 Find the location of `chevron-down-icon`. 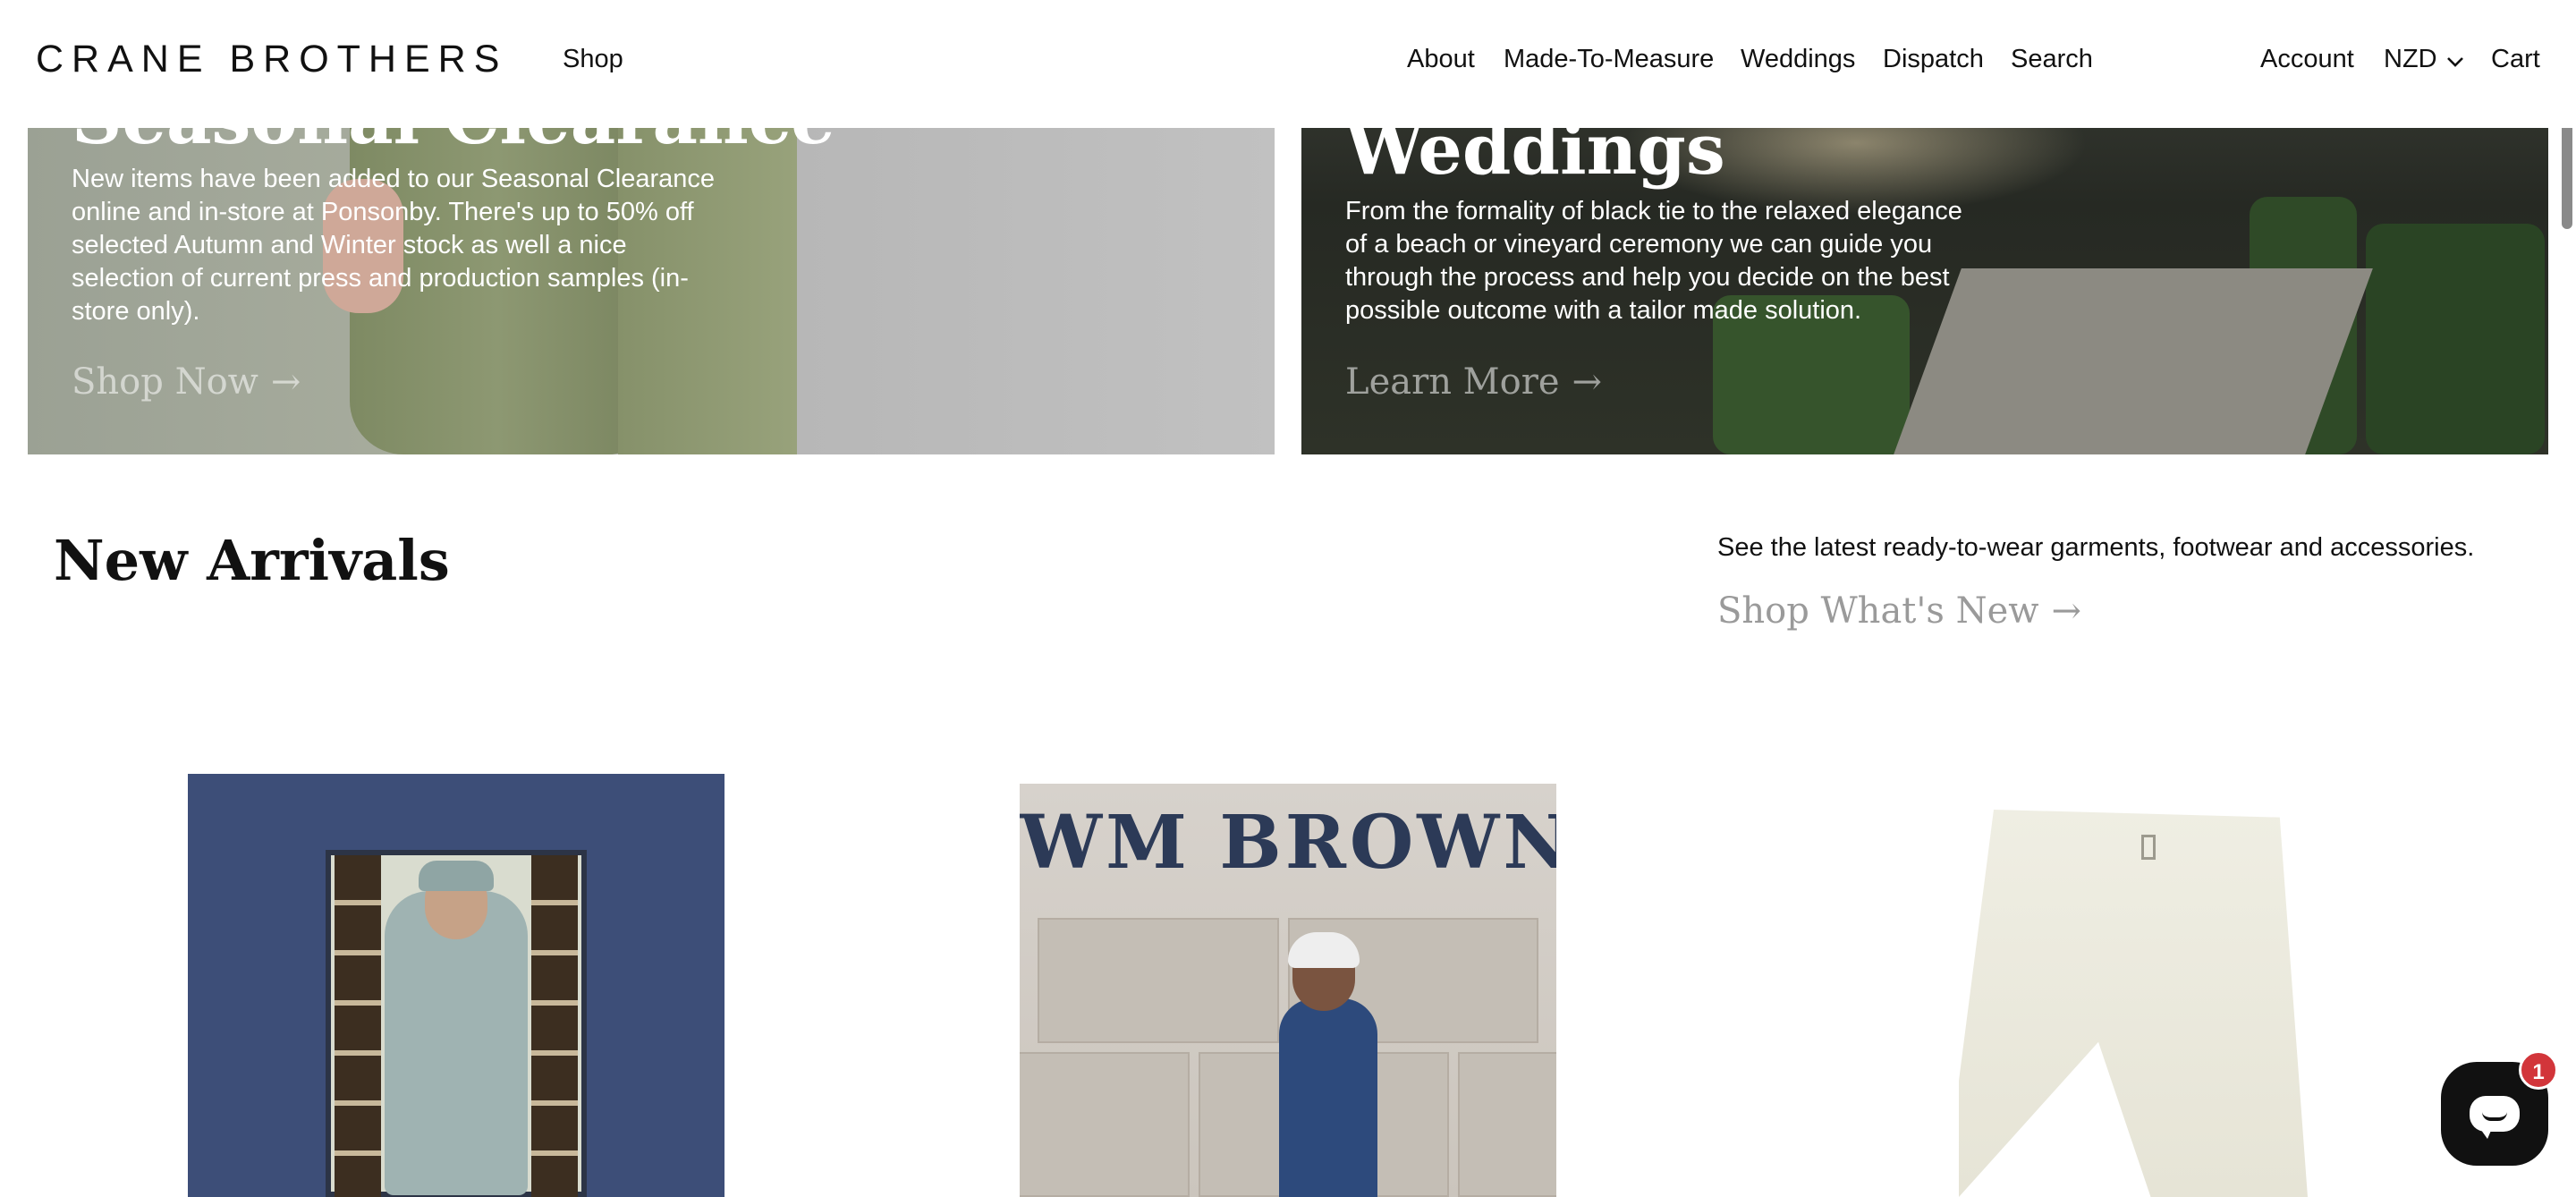

chevron-down-icon is located at coordinates (2455, 61).